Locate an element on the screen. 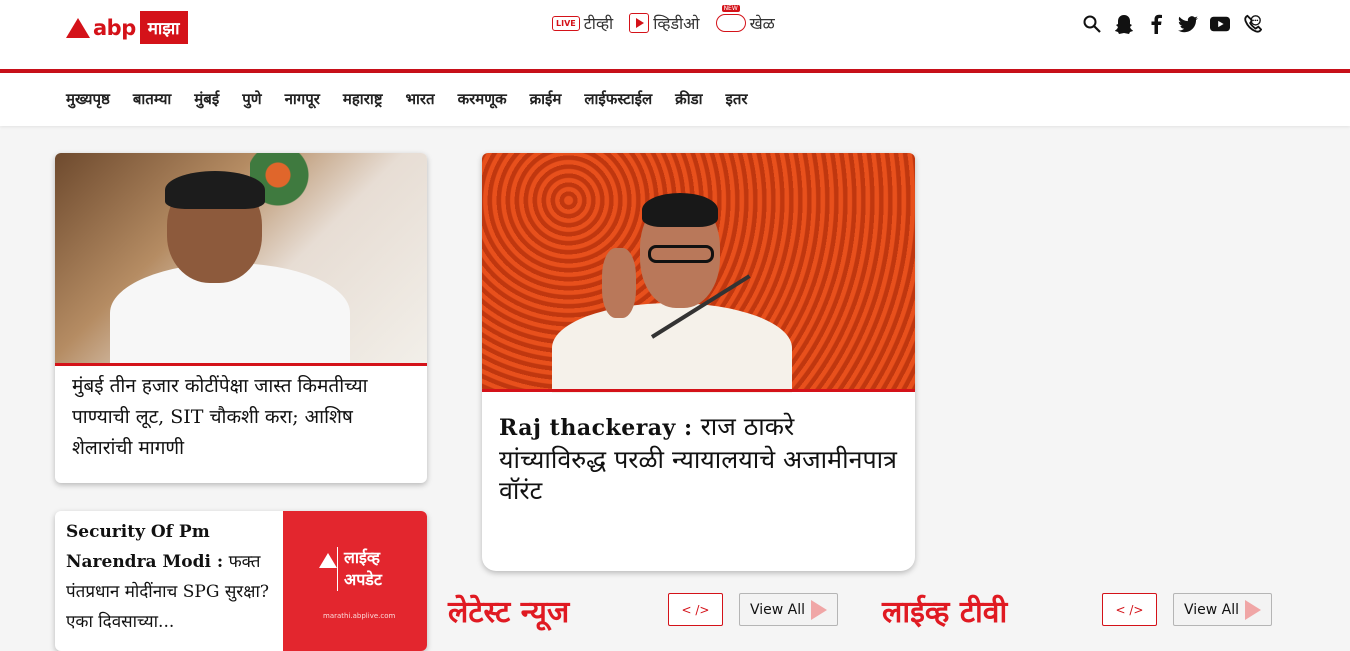  live-tv-view-all-button: View All is located at coordinates (1222, 609).